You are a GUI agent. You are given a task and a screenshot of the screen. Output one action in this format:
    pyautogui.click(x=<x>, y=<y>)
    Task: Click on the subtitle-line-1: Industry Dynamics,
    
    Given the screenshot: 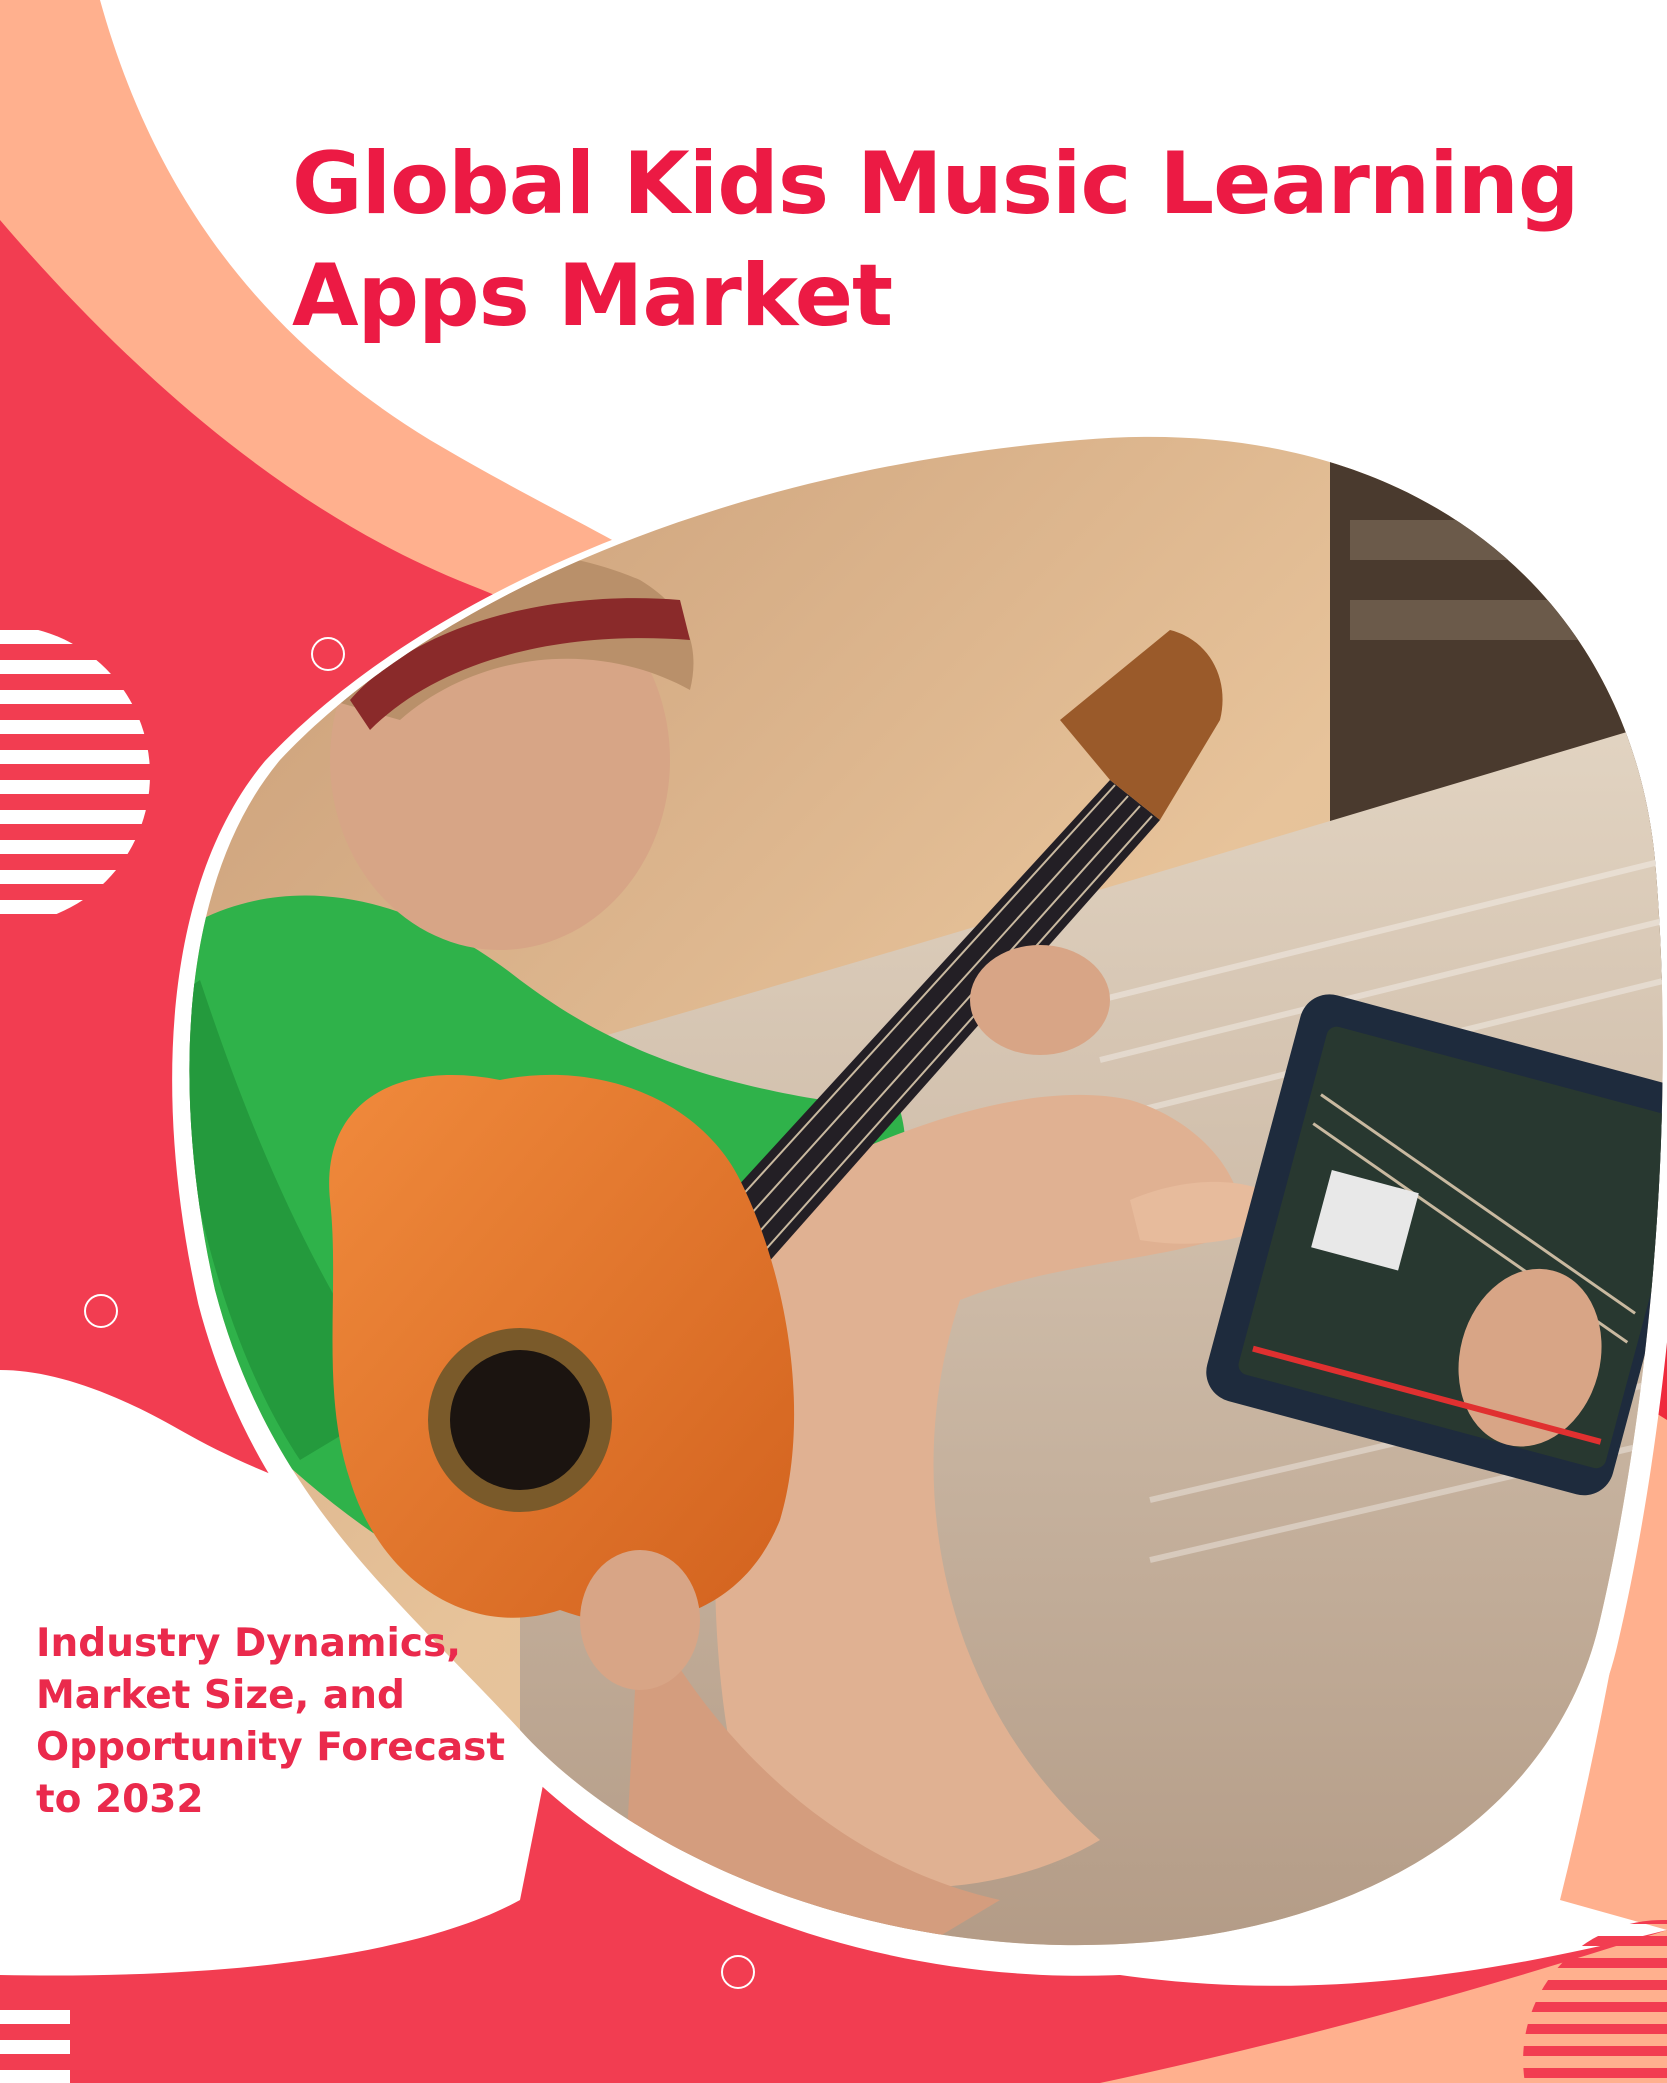 What is the action you would take?
    pyautogui.click(x=249, y=1643)
    